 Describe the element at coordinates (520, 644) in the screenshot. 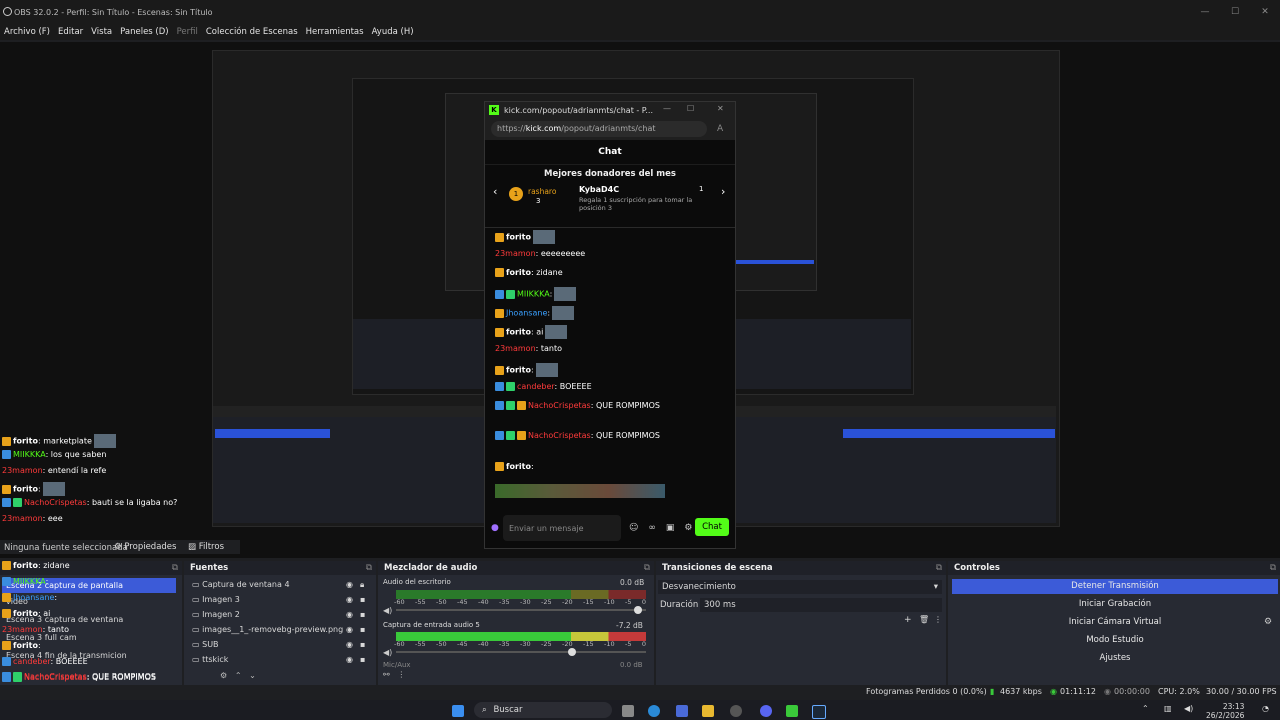

I see `meter-scale: -60 -55 -50 -45 -40 -35 -30 -25 -20 -15 -10 -5 0` at that location.